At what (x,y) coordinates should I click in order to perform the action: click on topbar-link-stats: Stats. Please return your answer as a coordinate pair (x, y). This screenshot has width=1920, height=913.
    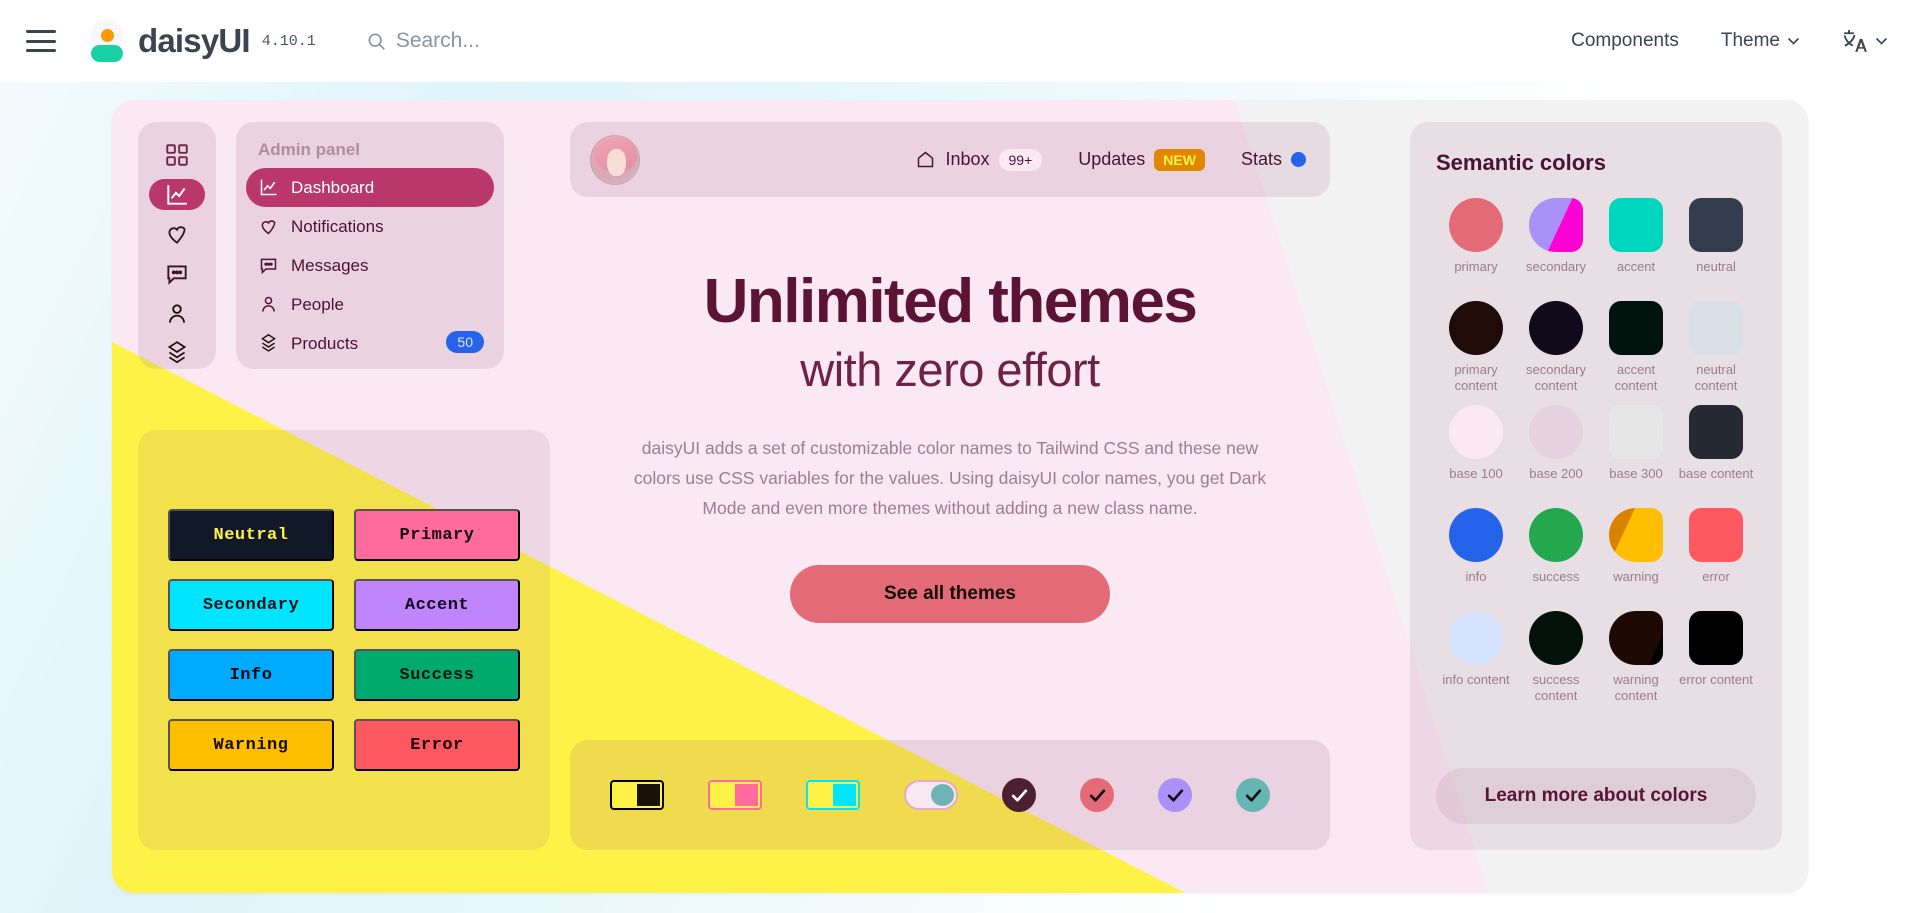
    Looking at the image, I should click on (1273, 159).